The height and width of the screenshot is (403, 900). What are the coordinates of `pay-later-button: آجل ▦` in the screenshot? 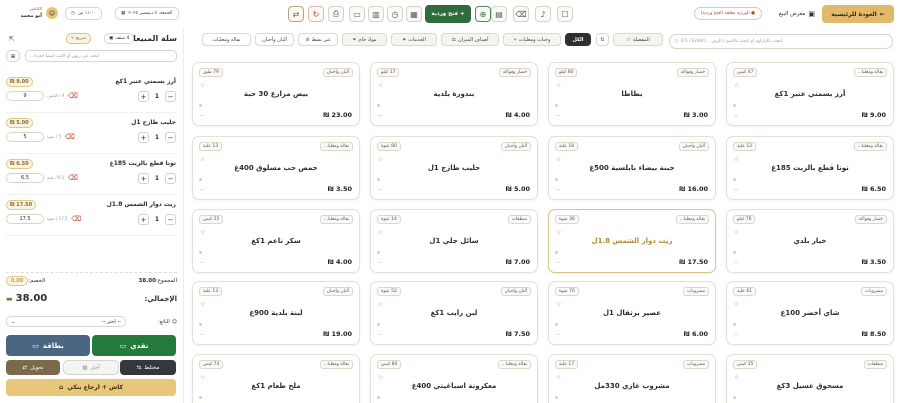 It's located at (91, 367).